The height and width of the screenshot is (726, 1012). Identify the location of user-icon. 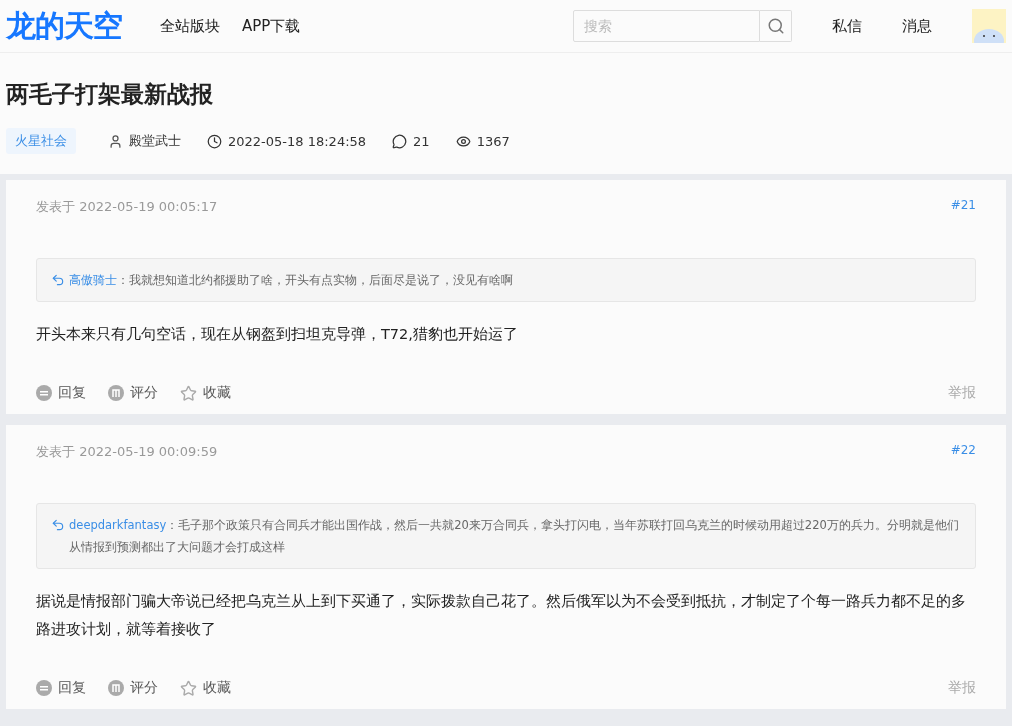
(115, 141).